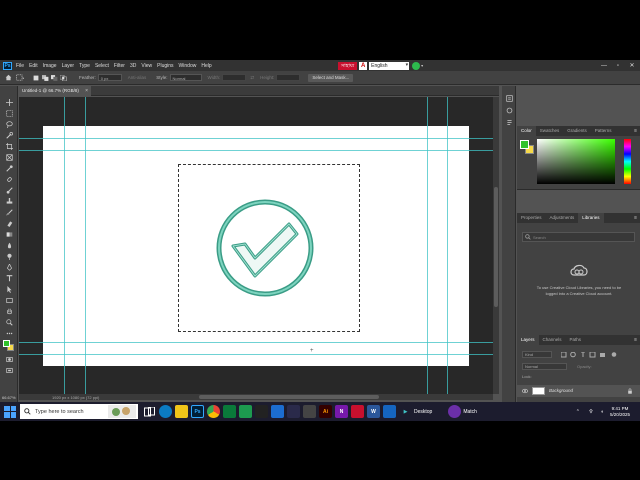  I want to click on foreground-color-swatch, so click(524, 144).